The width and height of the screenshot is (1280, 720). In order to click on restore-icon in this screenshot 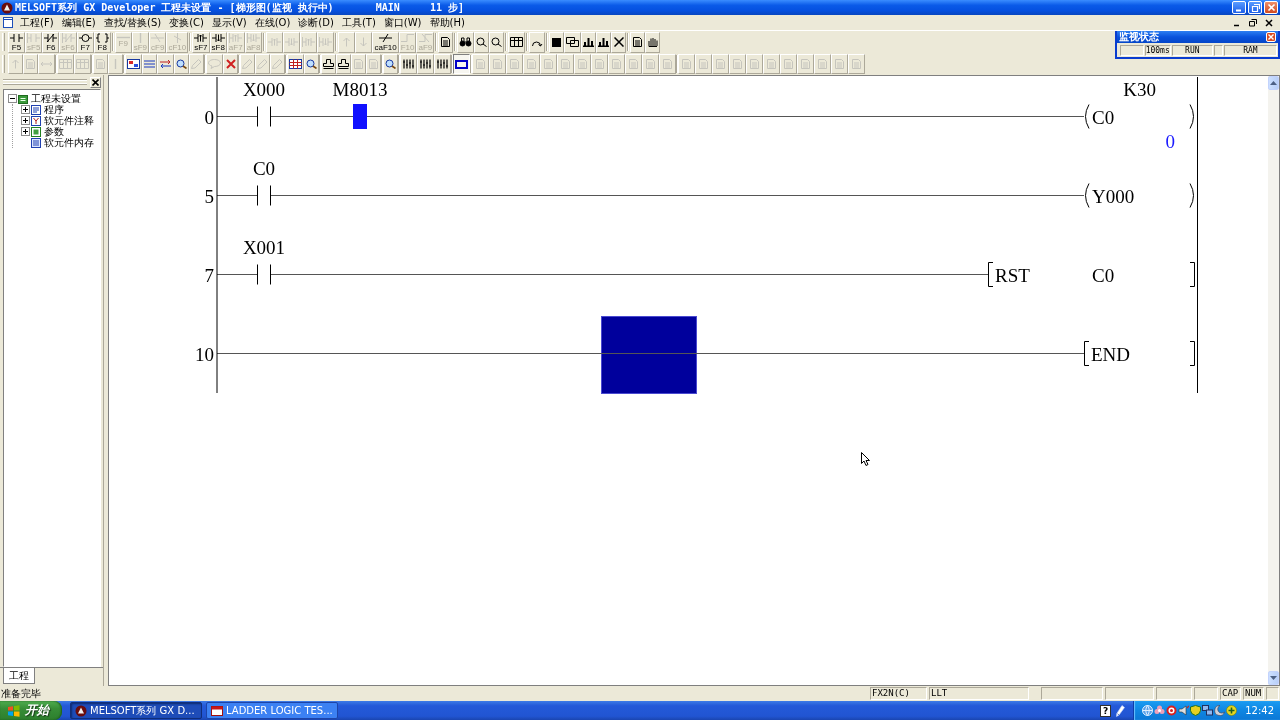, I will do `click(1255, 7)`.